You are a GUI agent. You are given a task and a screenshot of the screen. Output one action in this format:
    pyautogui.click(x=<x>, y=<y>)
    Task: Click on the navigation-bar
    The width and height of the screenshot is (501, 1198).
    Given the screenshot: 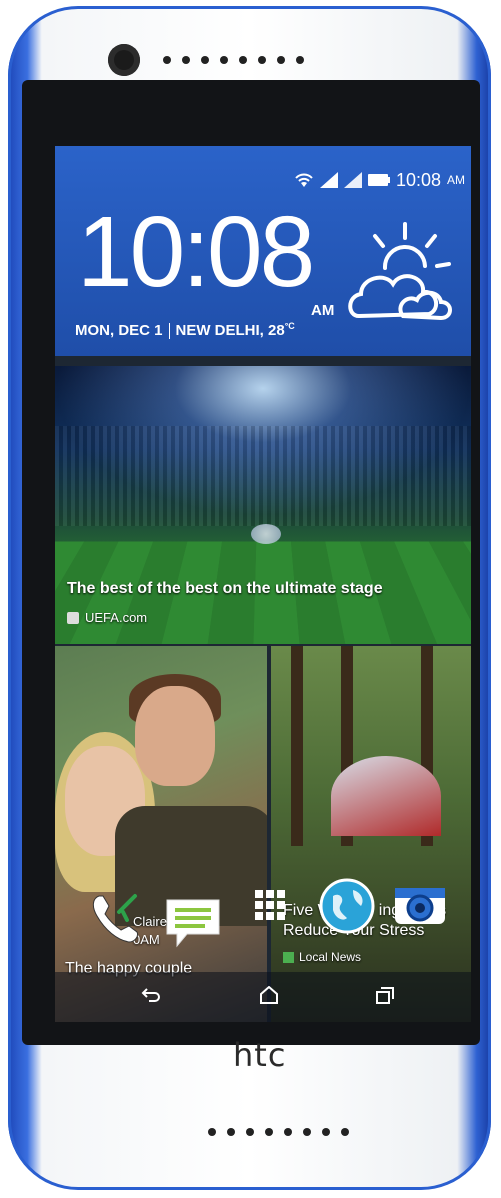 What is the action you would take?
    pyautogui.click(x=263, y=997)
    